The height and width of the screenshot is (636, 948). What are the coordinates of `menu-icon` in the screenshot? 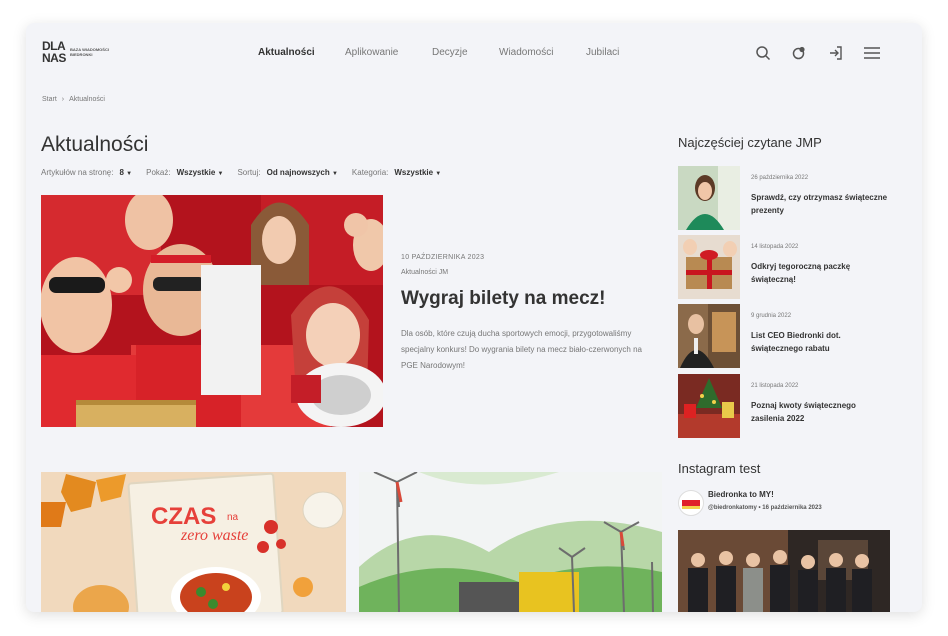 It's located at (872, 53).